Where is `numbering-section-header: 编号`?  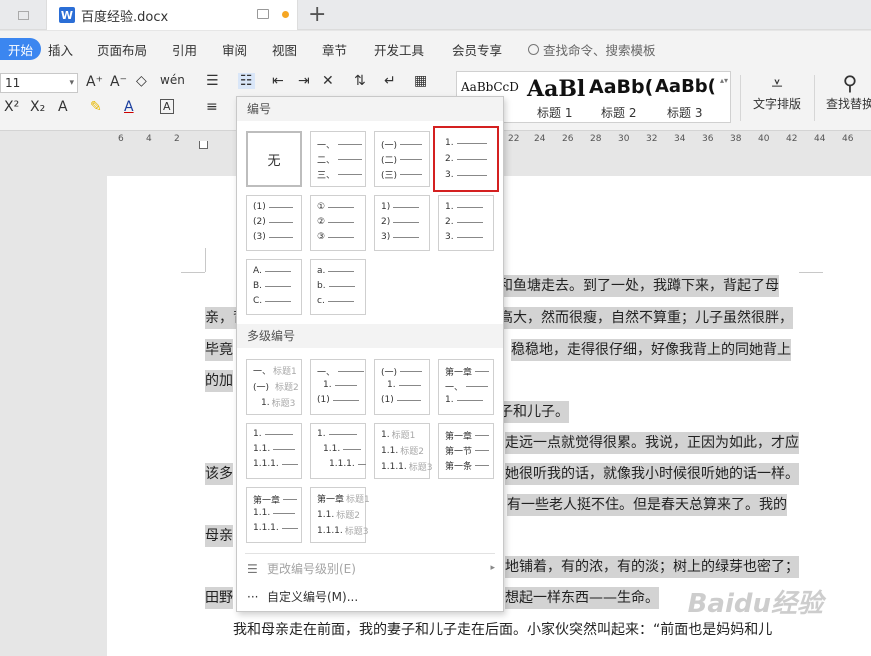 numbering-section-header: 编号 is located at coordinates (370, 109).